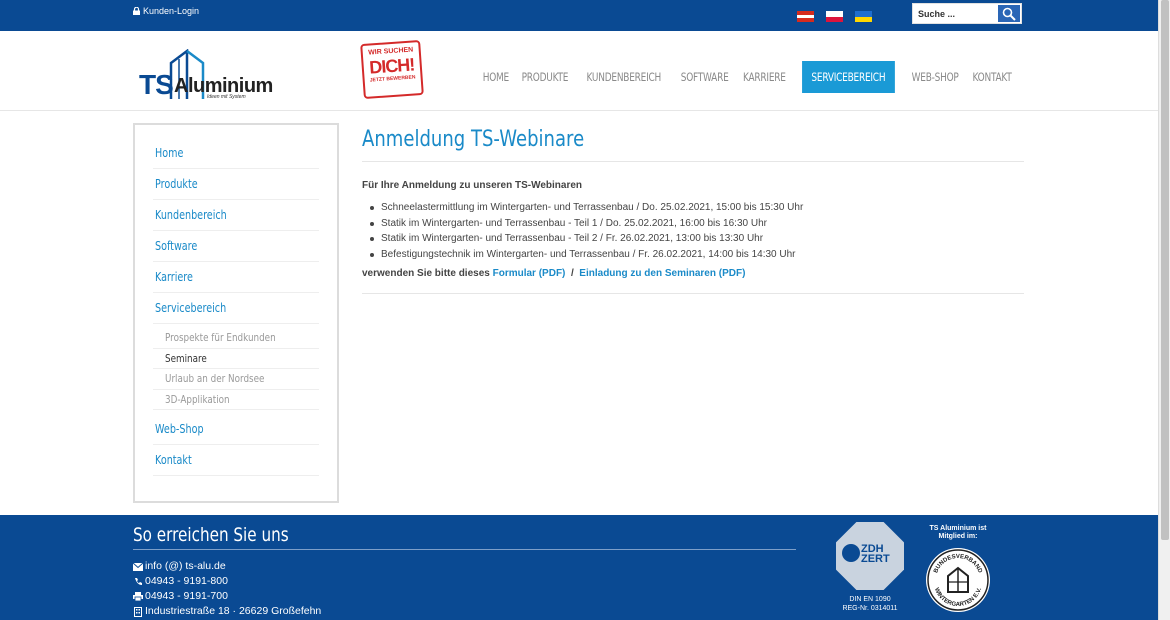 The height and width of the screenshot is (620, 1170). I want to click on ts-aluminium-logo: TS Aluminium Ideen mit System, so click(205, 77).